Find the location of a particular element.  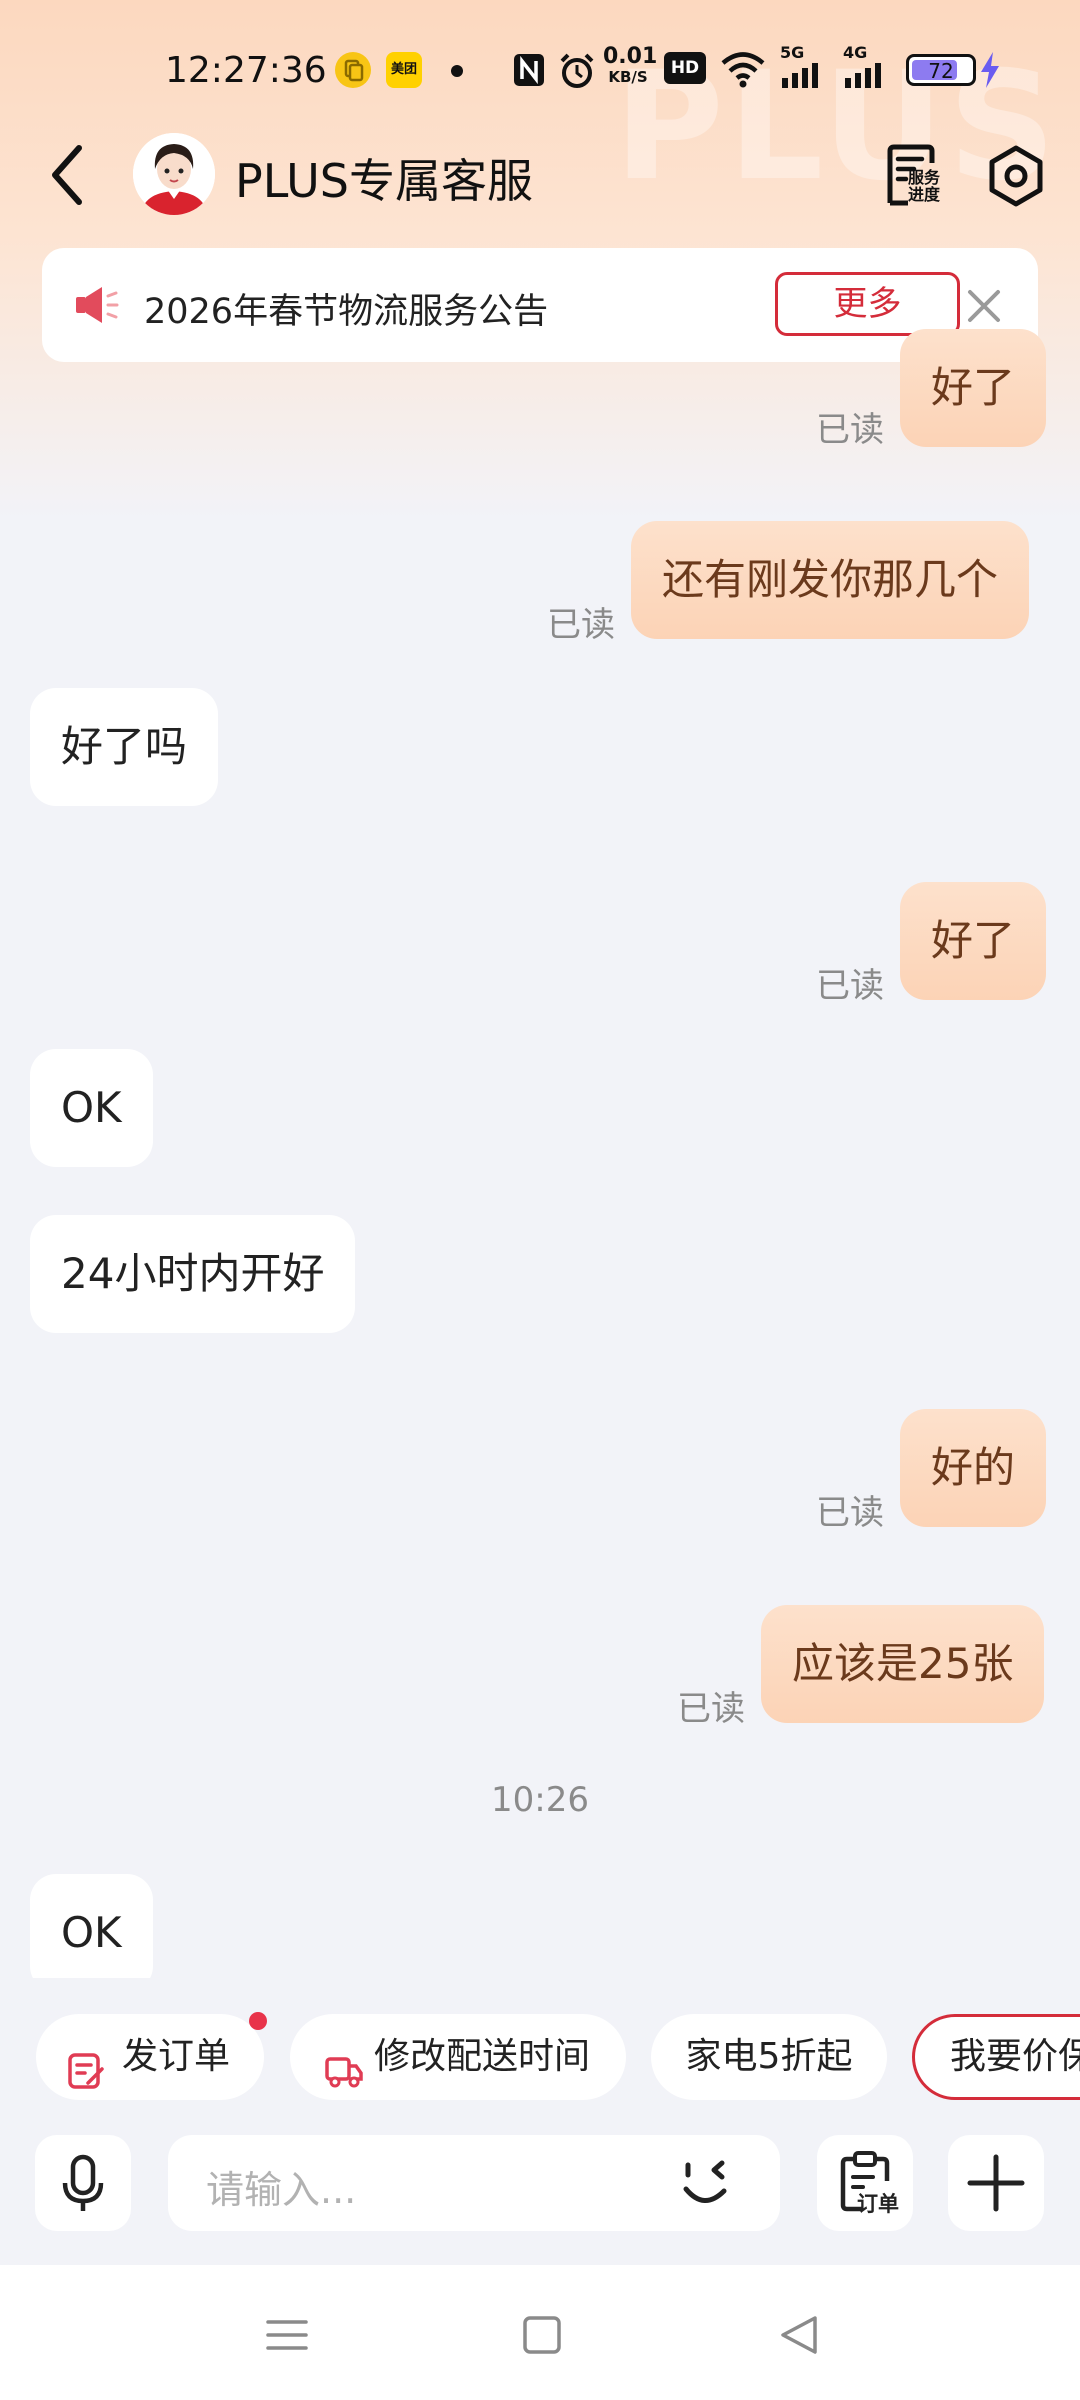

modify-delivery-time-chip: 修改配送时间 is located at coordinates (458, 2057).